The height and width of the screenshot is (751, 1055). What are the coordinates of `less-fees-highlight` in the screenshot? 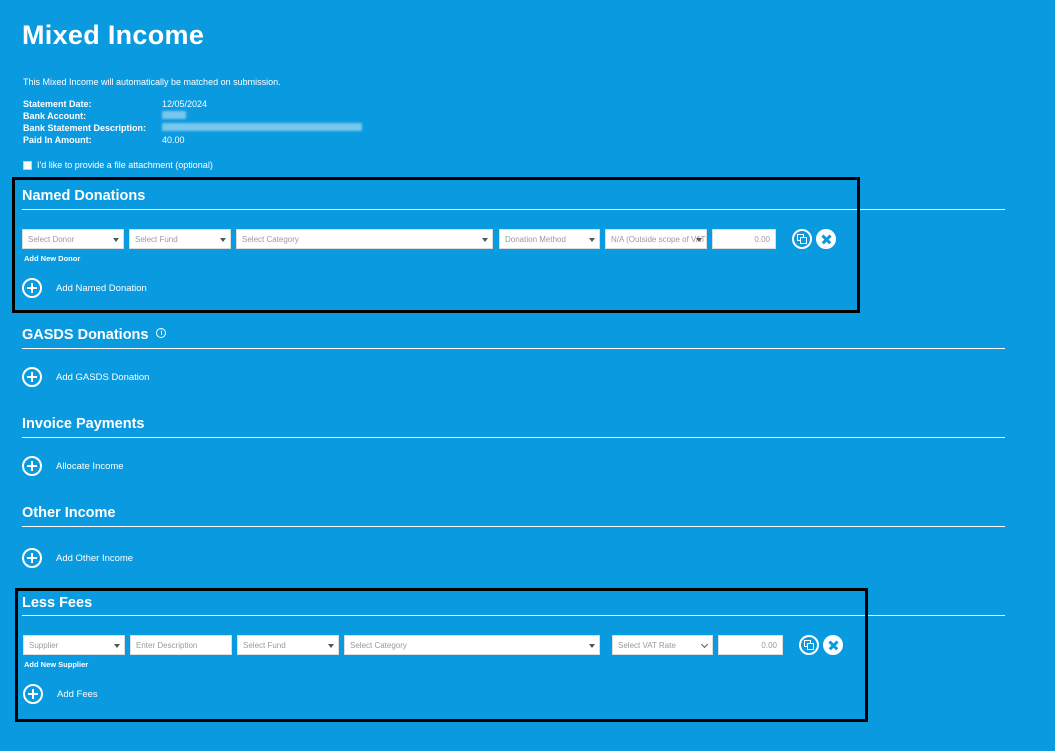 It's located at (441, 655).